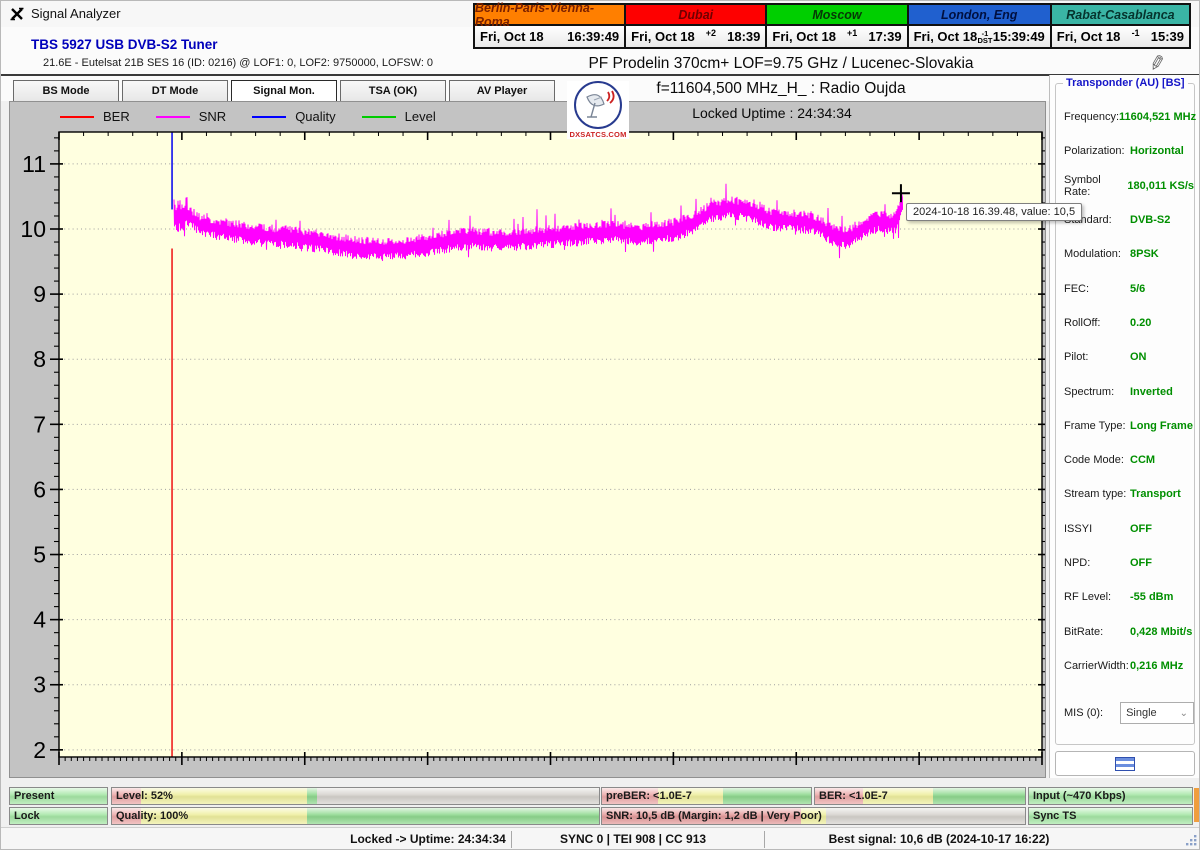 The height and width of the screenshot is (850, 1200). Describe the element at coordinates (34, 164) in the screenshot. I see `svg-text: 11` at that location.